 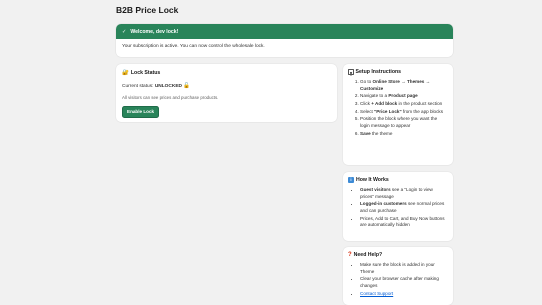 What do you see at coordinates (404, 134) in the screenshot?
I see `setup-step: Save the theme` at bounding box center [404, 134].